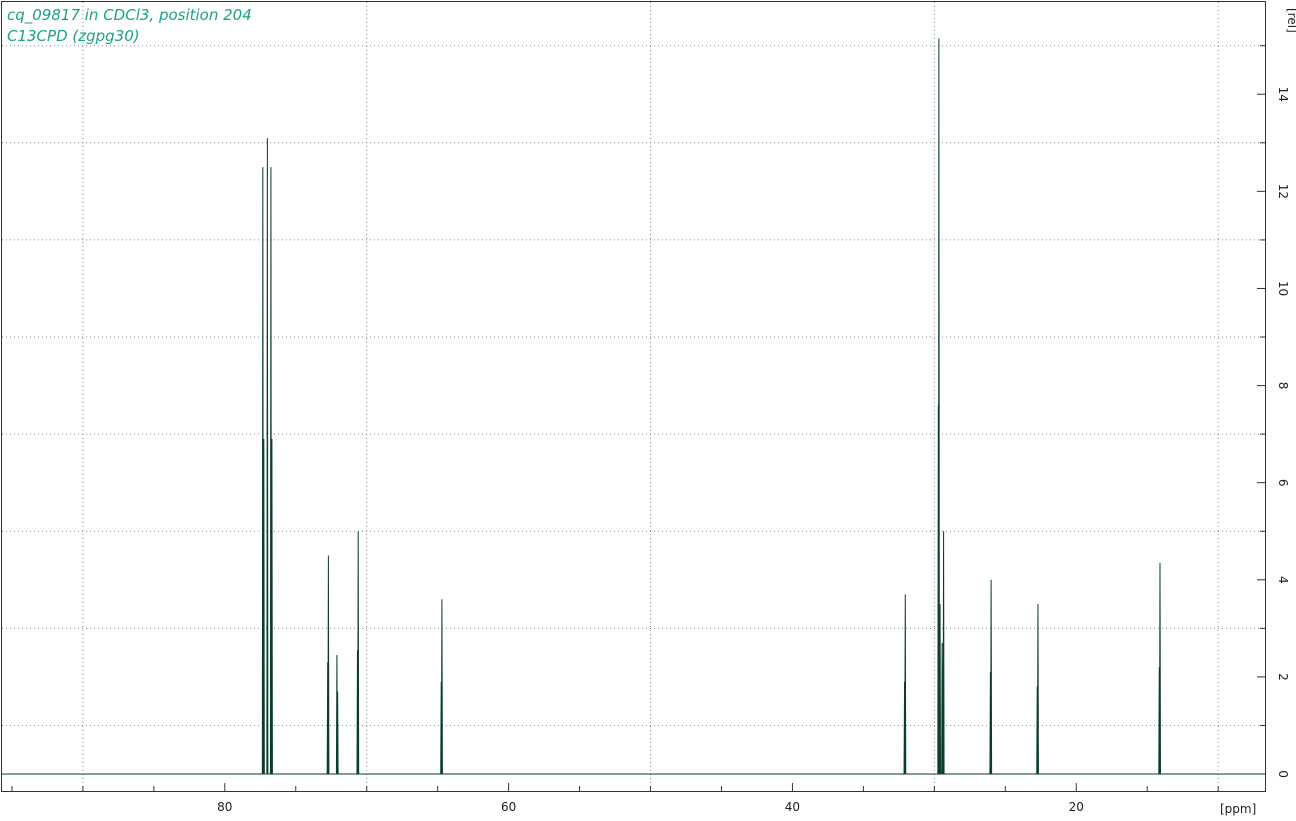 This screenshot has width=1296, height=821. I want to click on y-tick-label: 14, so click(1283, 94).